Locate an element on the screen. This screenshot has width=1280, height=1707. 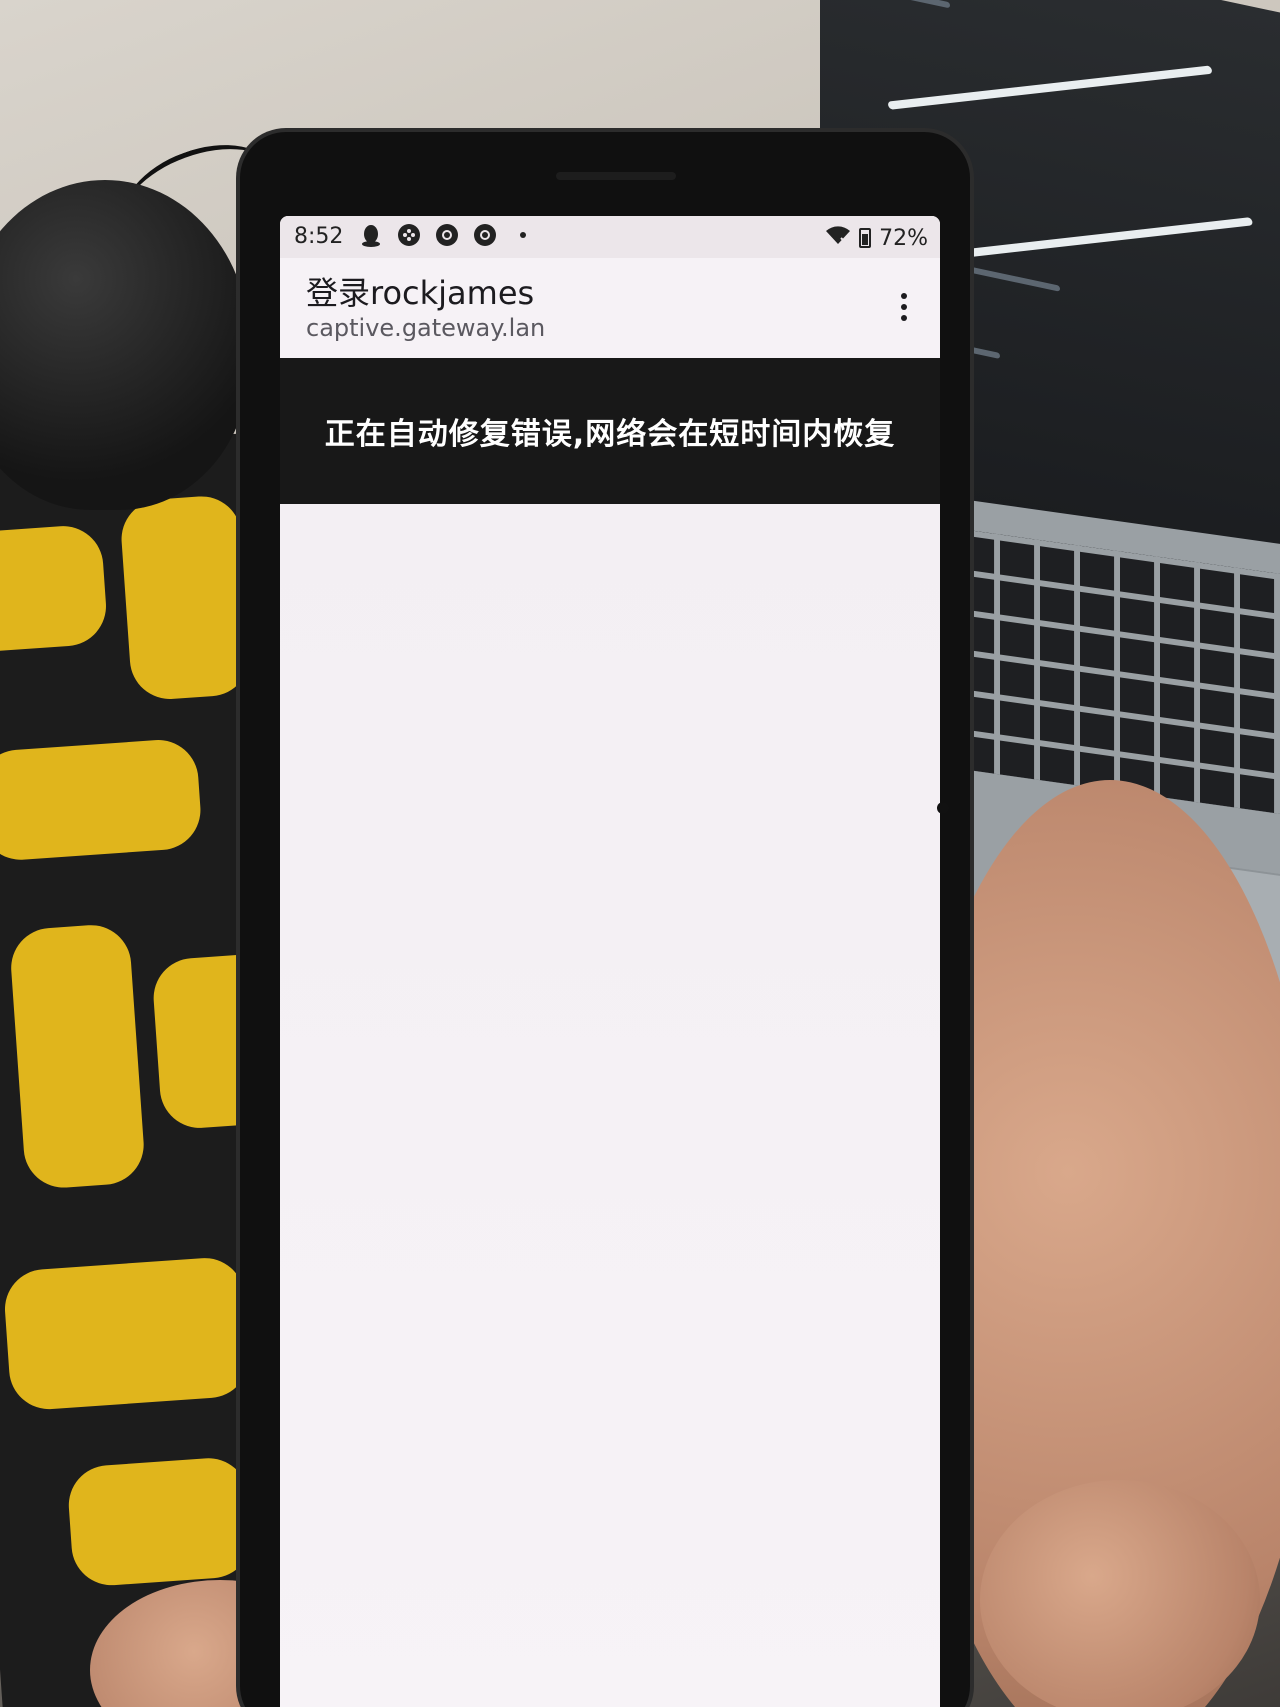
qq-penguin-icon is located at coordinates (371, 235).